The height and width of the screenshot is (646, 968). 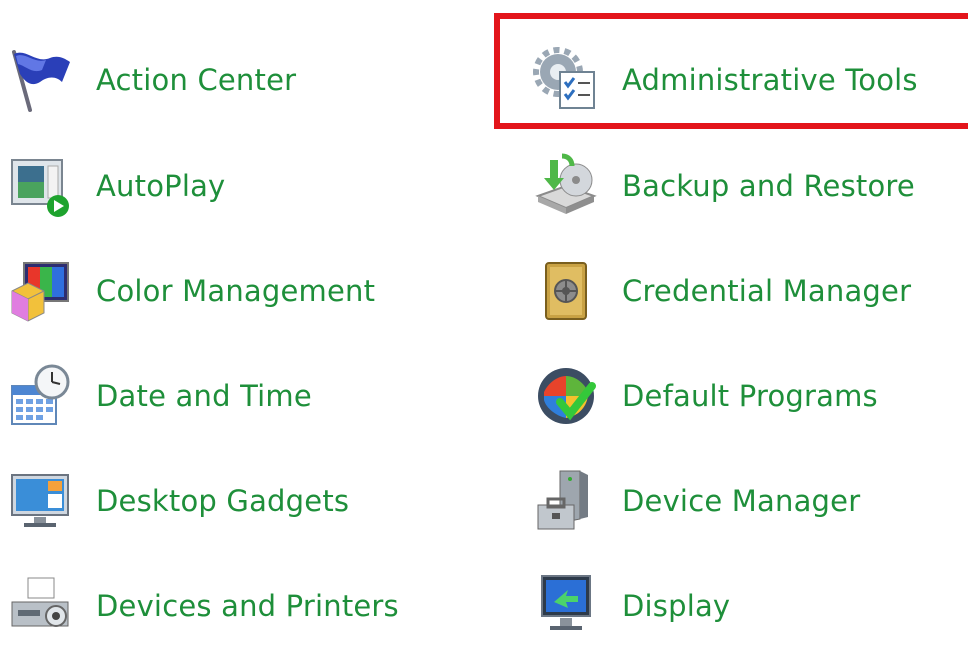 What do you see at coordinates (676, 606) in the screenshot?
I see `item-label: Display` at bounding box center [676, 606].